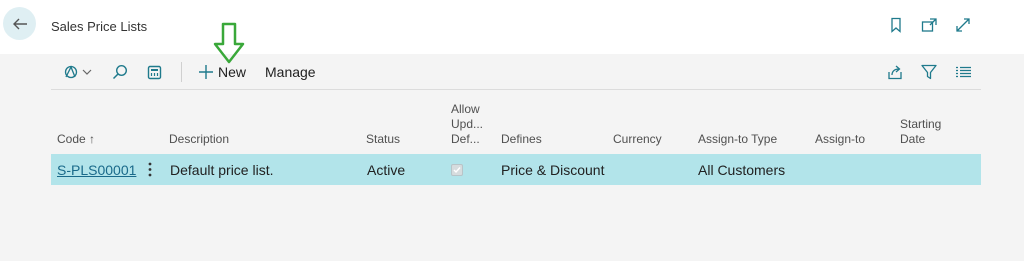 The height and width of the screenshot is (261, 1024). I want to click on filter-button, so click(929, 72).